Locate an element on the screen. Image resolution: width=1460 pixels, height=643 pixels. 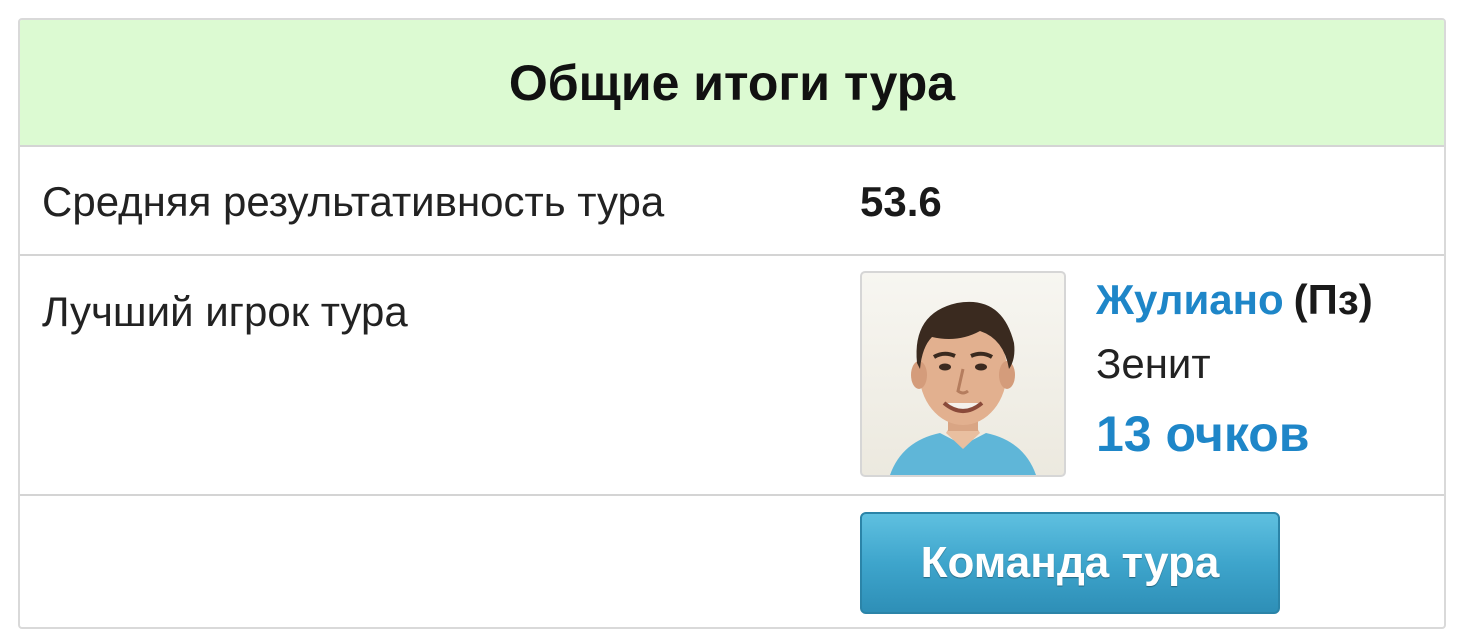
best-player-label: Лучший игрок тура is located at coordinates (225, 311).